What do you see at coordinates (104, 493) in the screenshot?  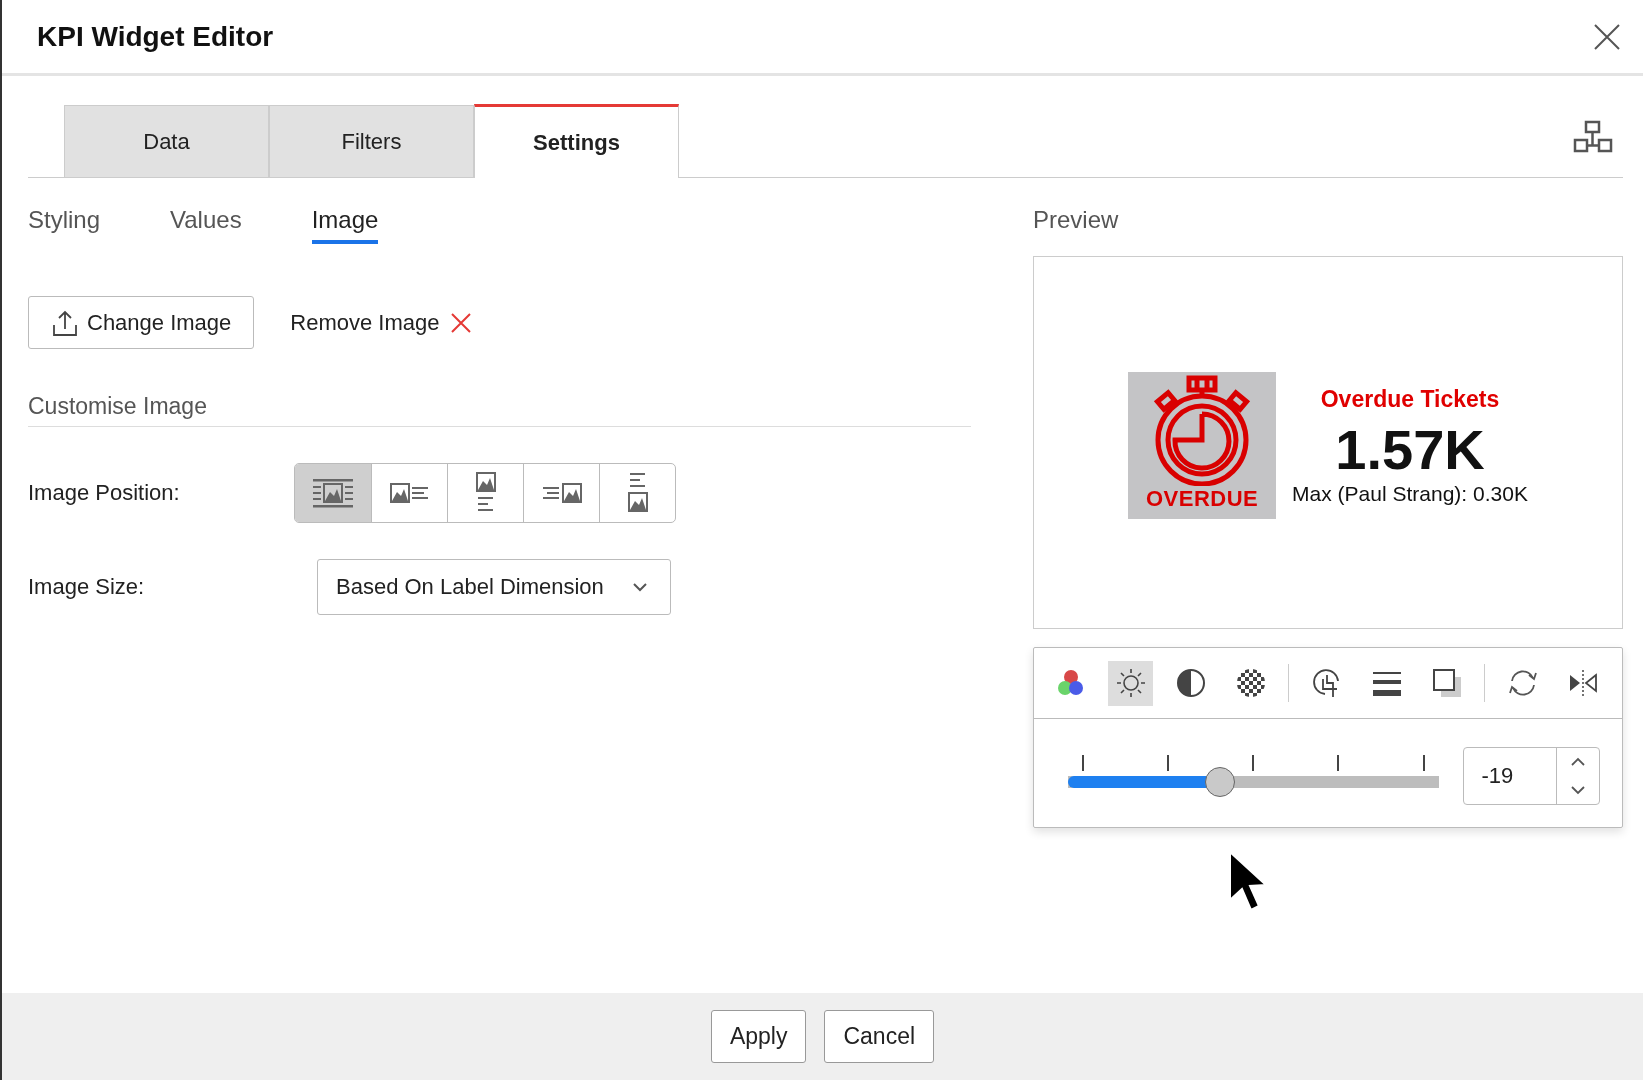 I see `field-label: Image Position:` at bounding box center [104, 493].